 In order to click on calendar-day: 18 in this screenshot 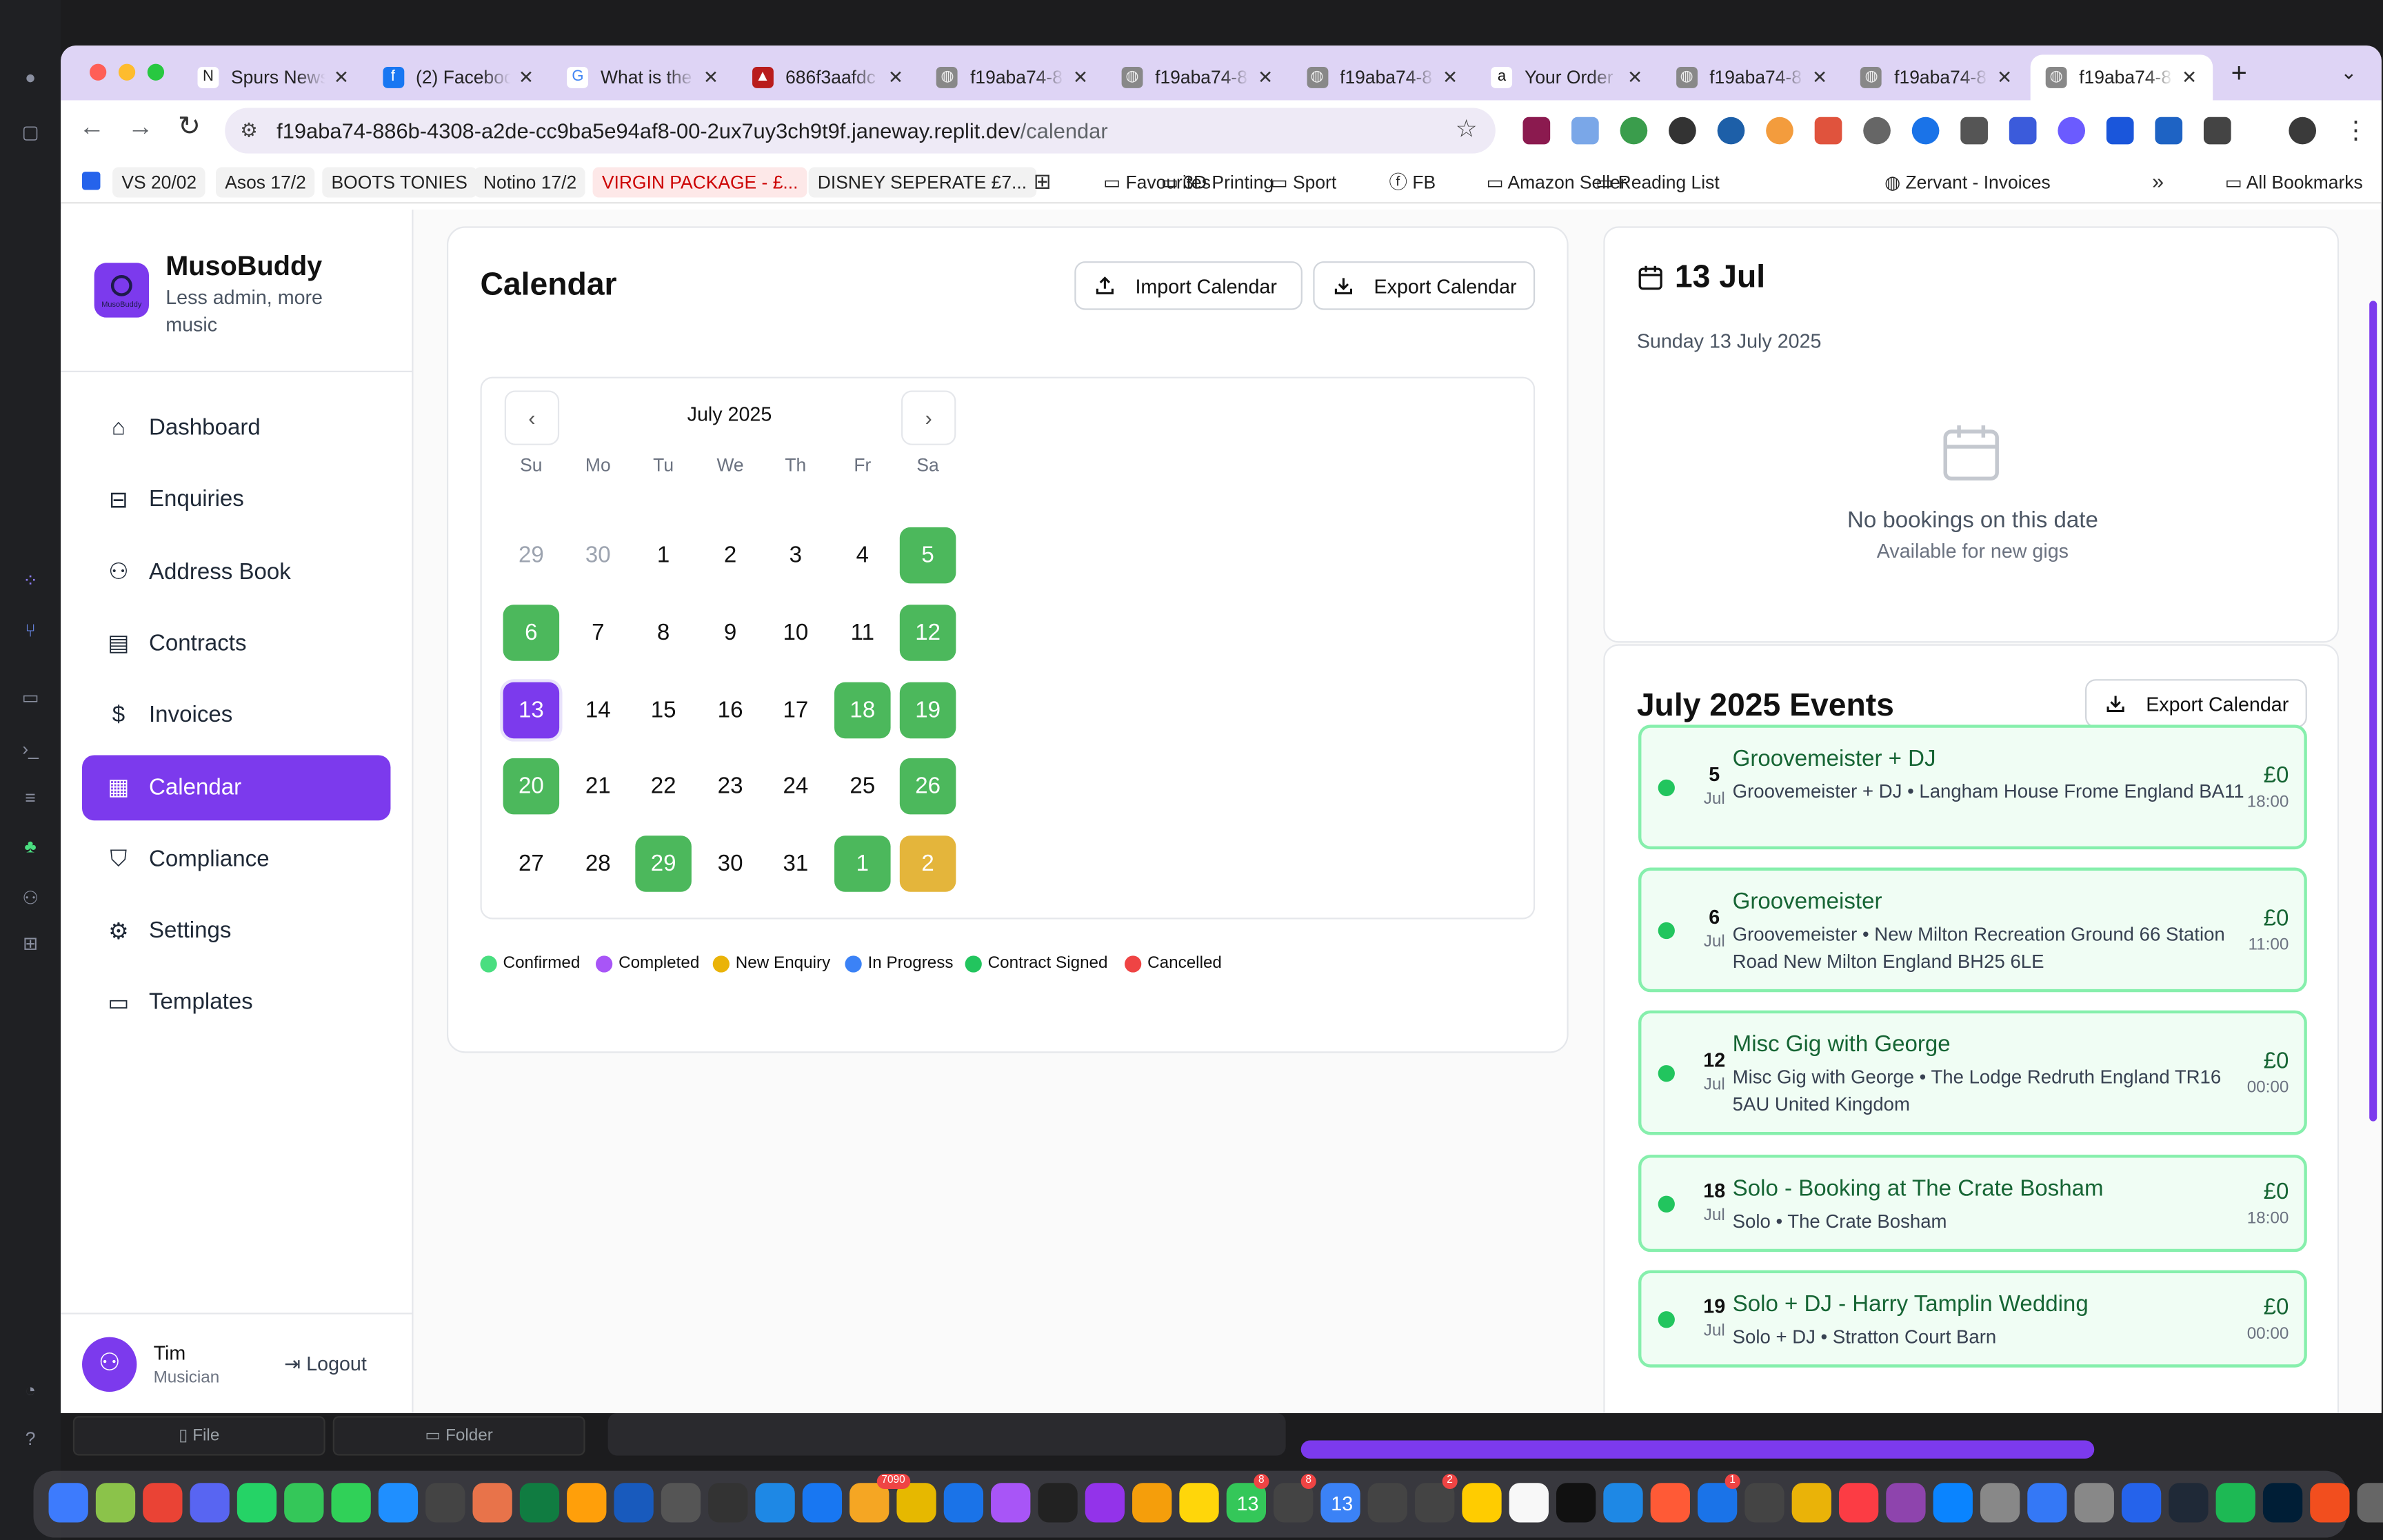, I will do `click(862, 709)`.